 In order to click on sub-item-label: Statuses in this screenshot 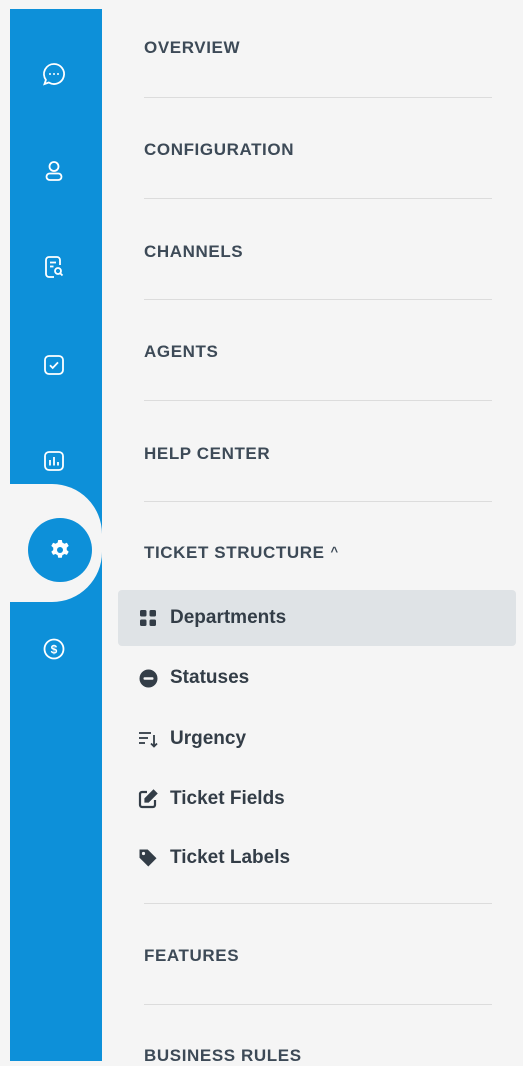, I will do `click(210, 677)`.